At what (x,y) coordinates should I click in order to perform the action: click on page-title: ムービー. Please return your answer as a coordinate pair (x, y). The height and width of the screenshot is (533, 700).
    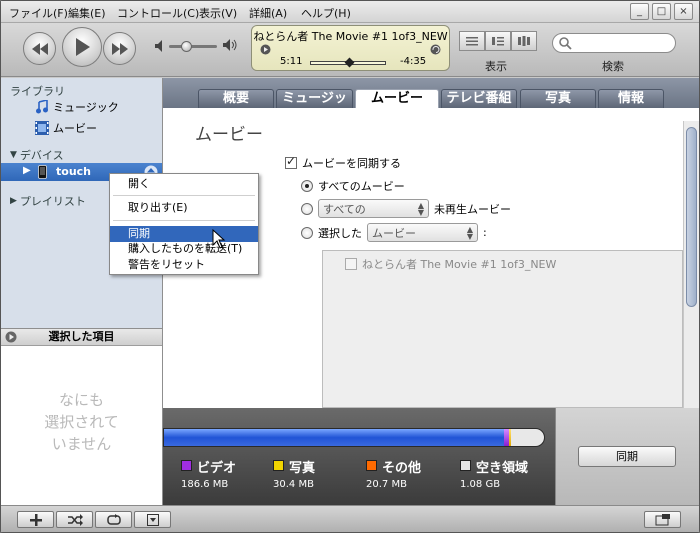
    Looking at the image, I should click on (229, 135).